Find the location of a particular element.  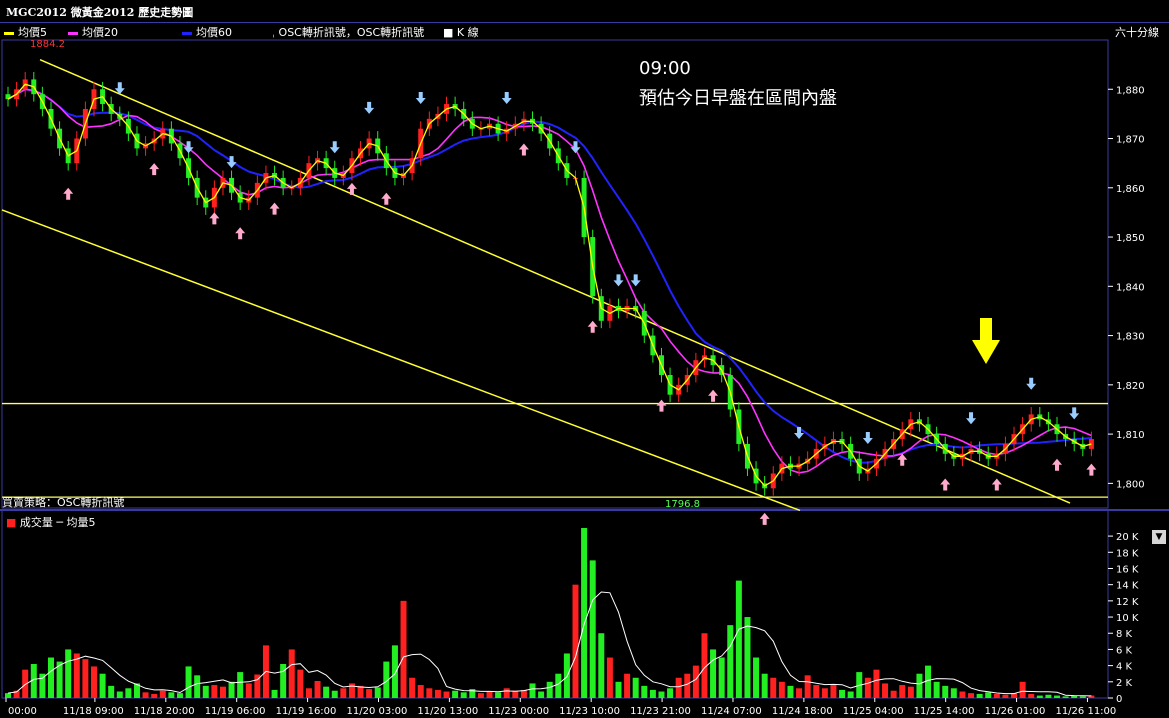

time-tick-label: 11/25 14:00 is located at coordinates (944, 711).